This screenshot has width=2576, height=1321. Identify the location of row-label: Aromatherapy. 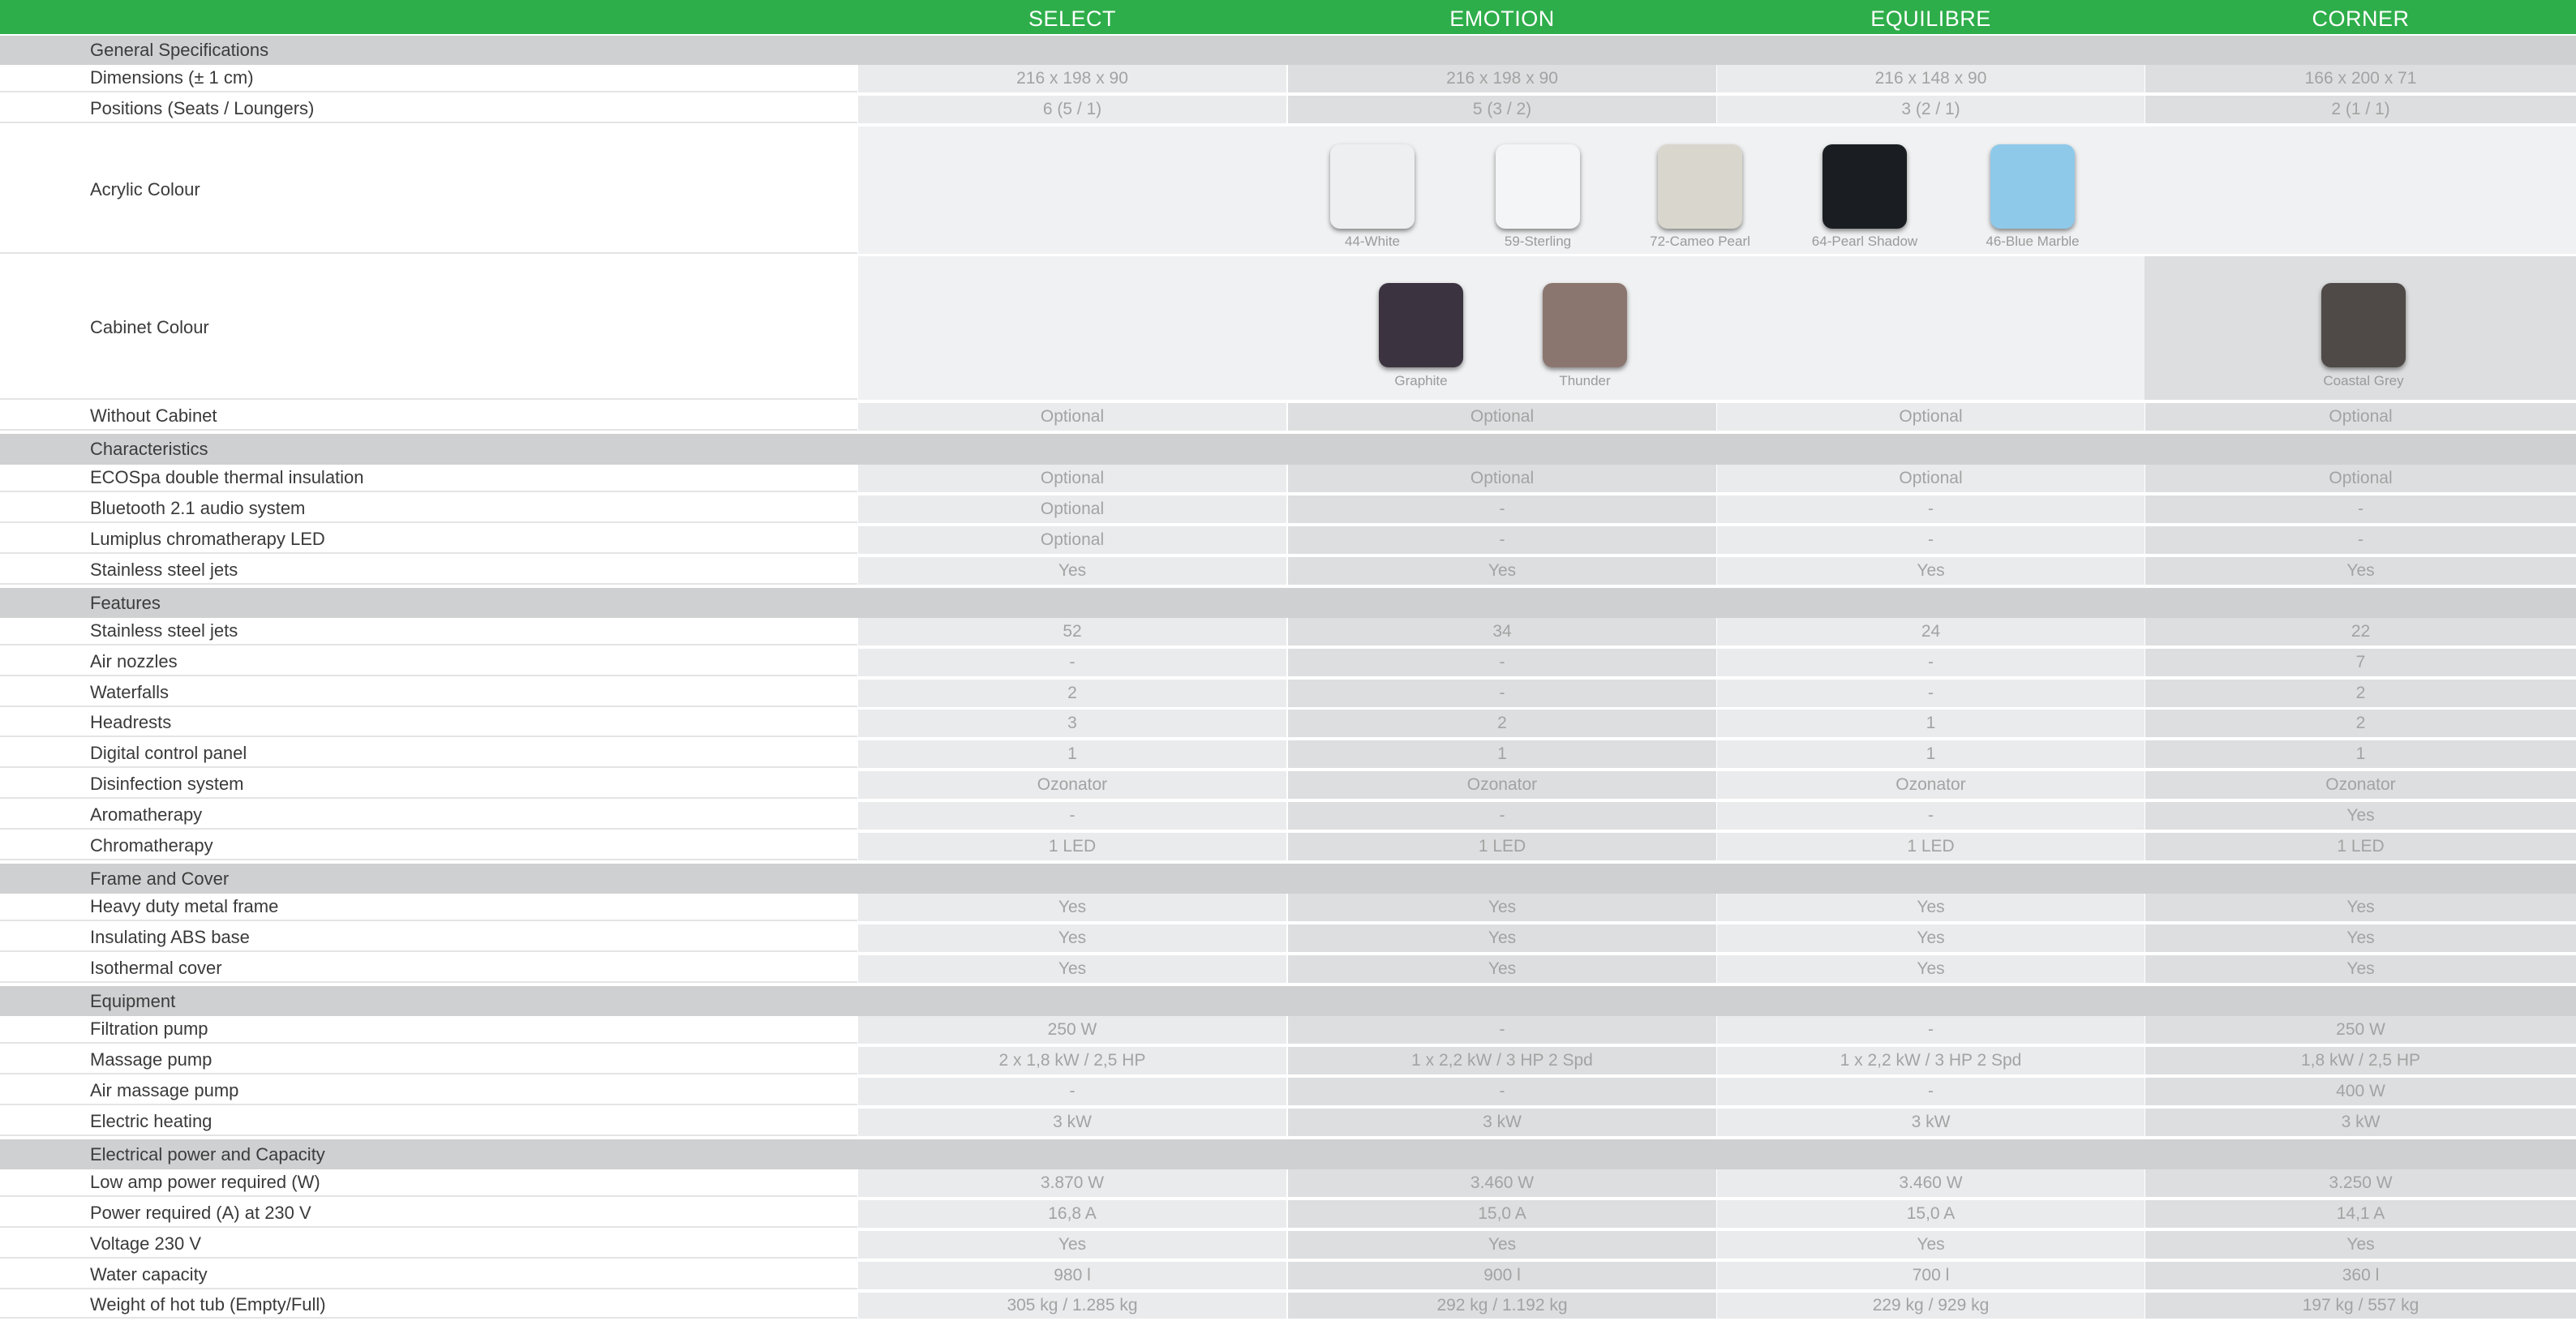
(428, 816).